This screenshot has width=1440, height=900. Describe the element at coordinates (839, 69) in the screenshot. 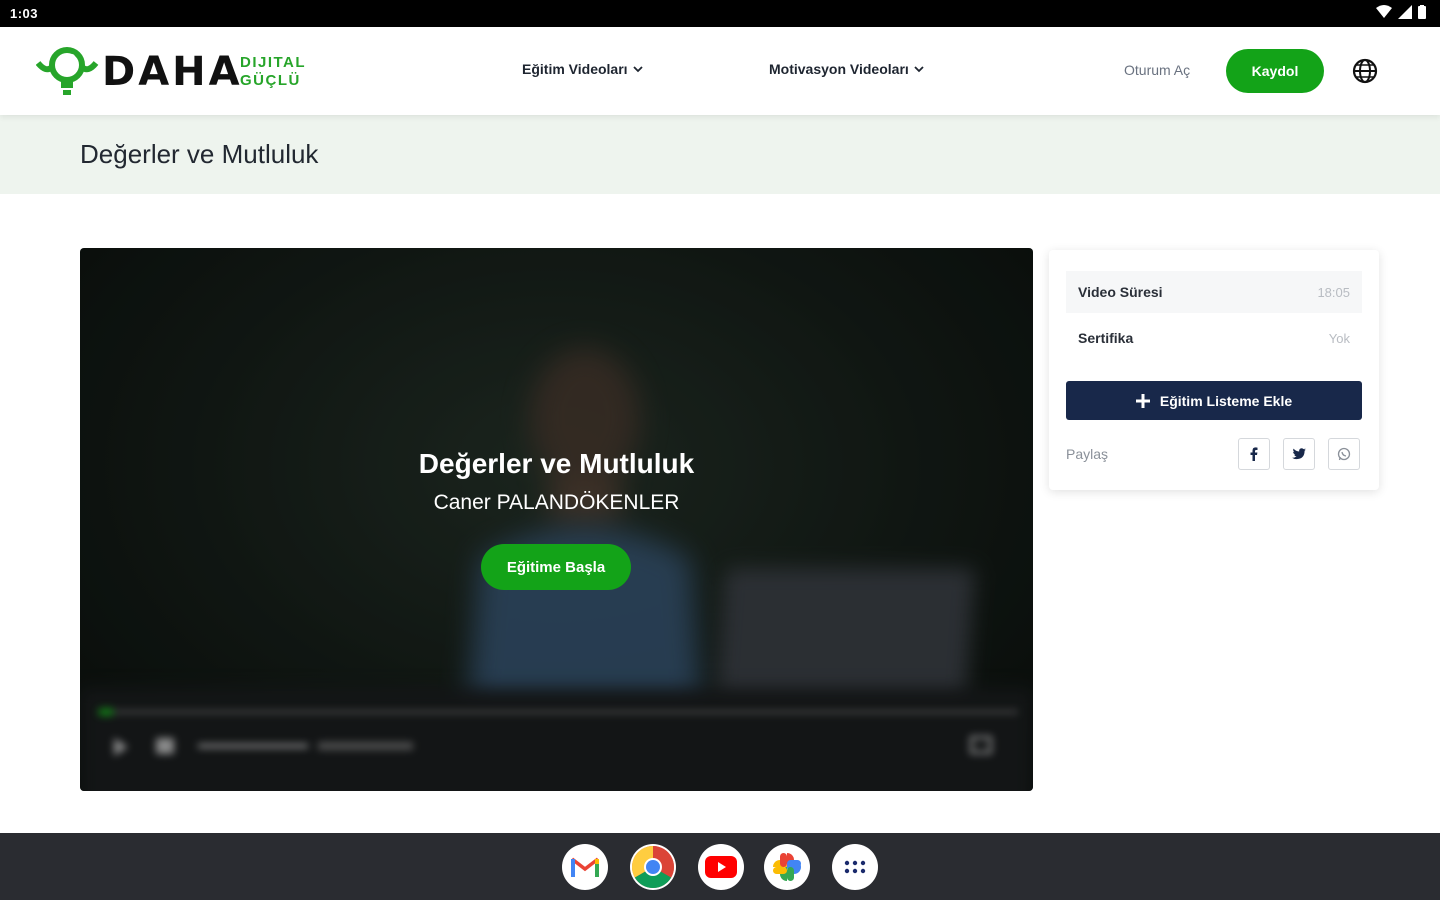

I see `nav-label: Motivasyon Videoları` at that location.